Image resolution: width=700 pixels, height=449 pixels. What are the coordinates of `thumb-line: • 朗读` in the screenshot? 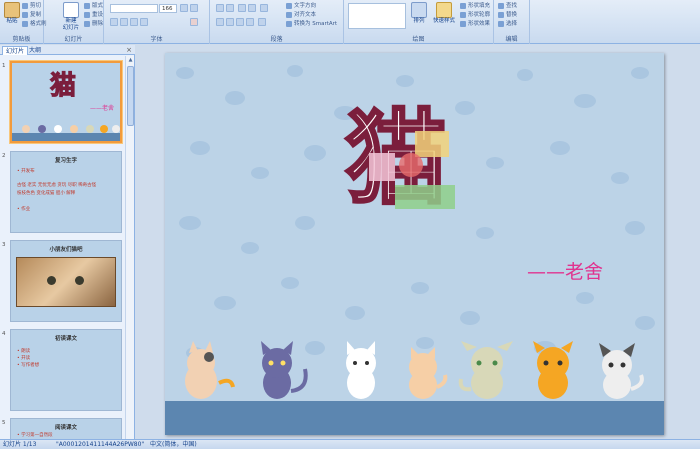 It's located at (24, 351).